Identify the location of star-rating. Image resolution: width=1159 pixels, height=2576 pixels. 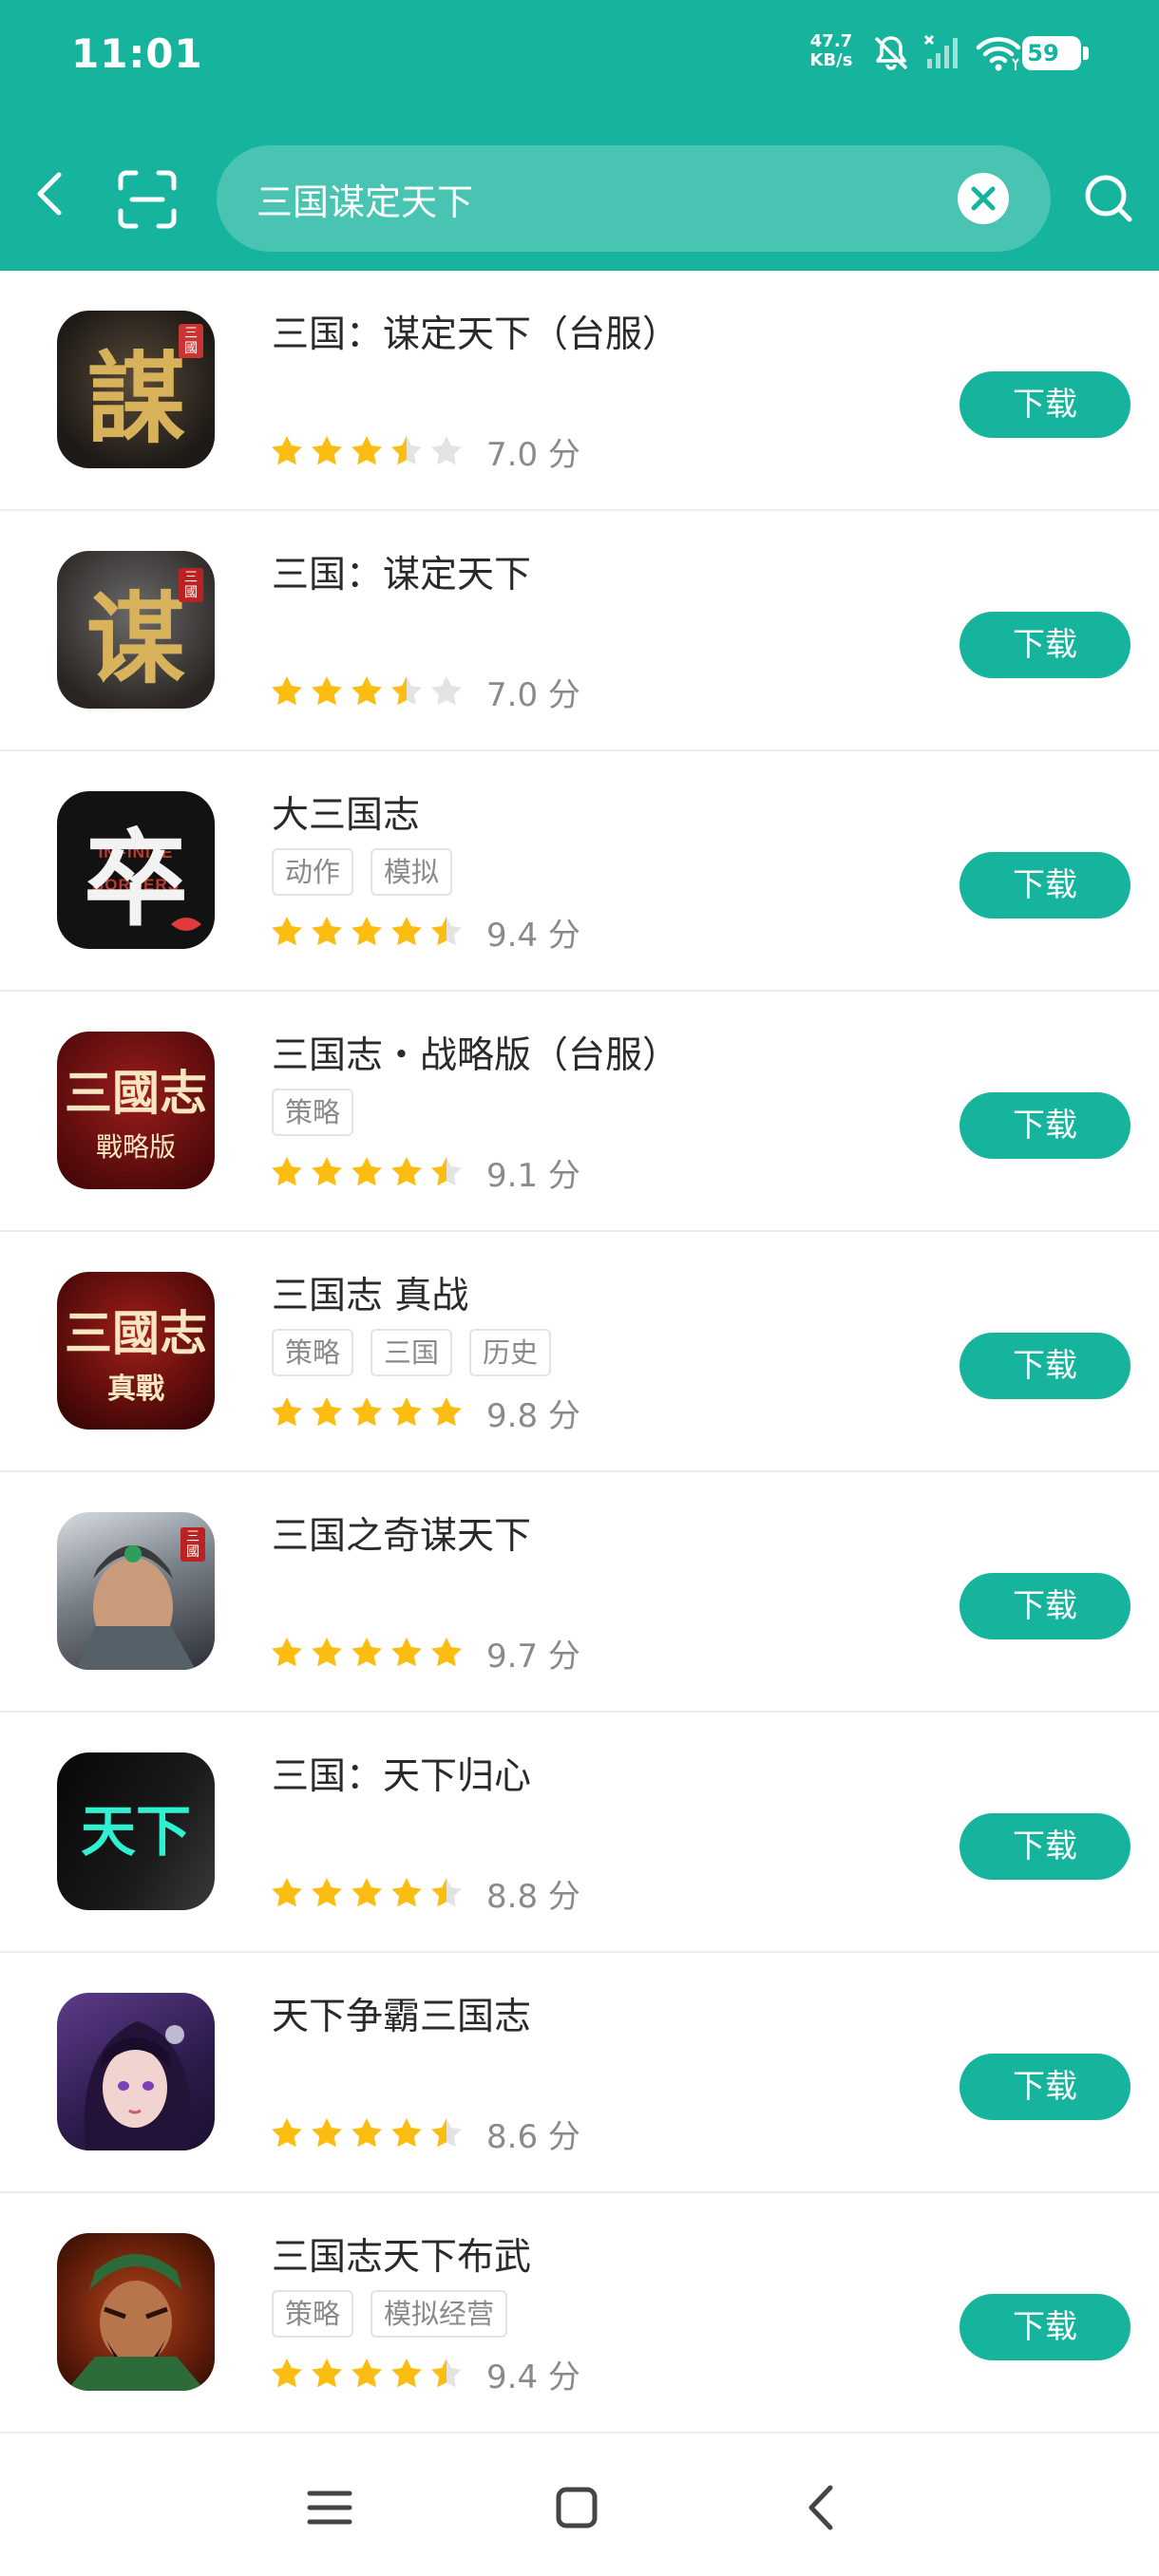
(367, 451).